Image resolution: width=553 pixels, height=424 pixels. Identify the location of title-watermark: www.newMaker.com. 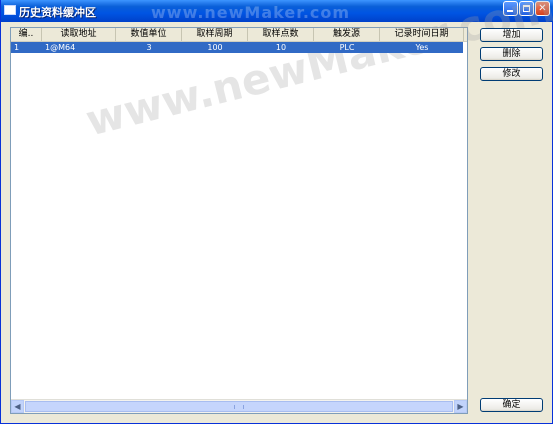
(251, 12).